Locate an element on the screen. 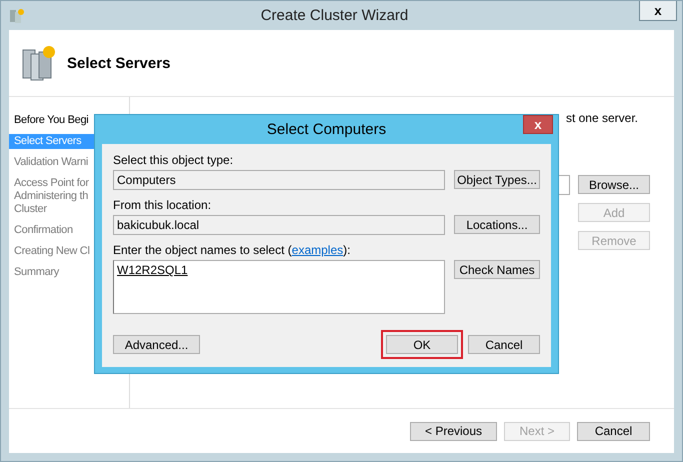 This screenshot has height=462, width=683. footer-button: < Previous is located at coordinates (453, 431).